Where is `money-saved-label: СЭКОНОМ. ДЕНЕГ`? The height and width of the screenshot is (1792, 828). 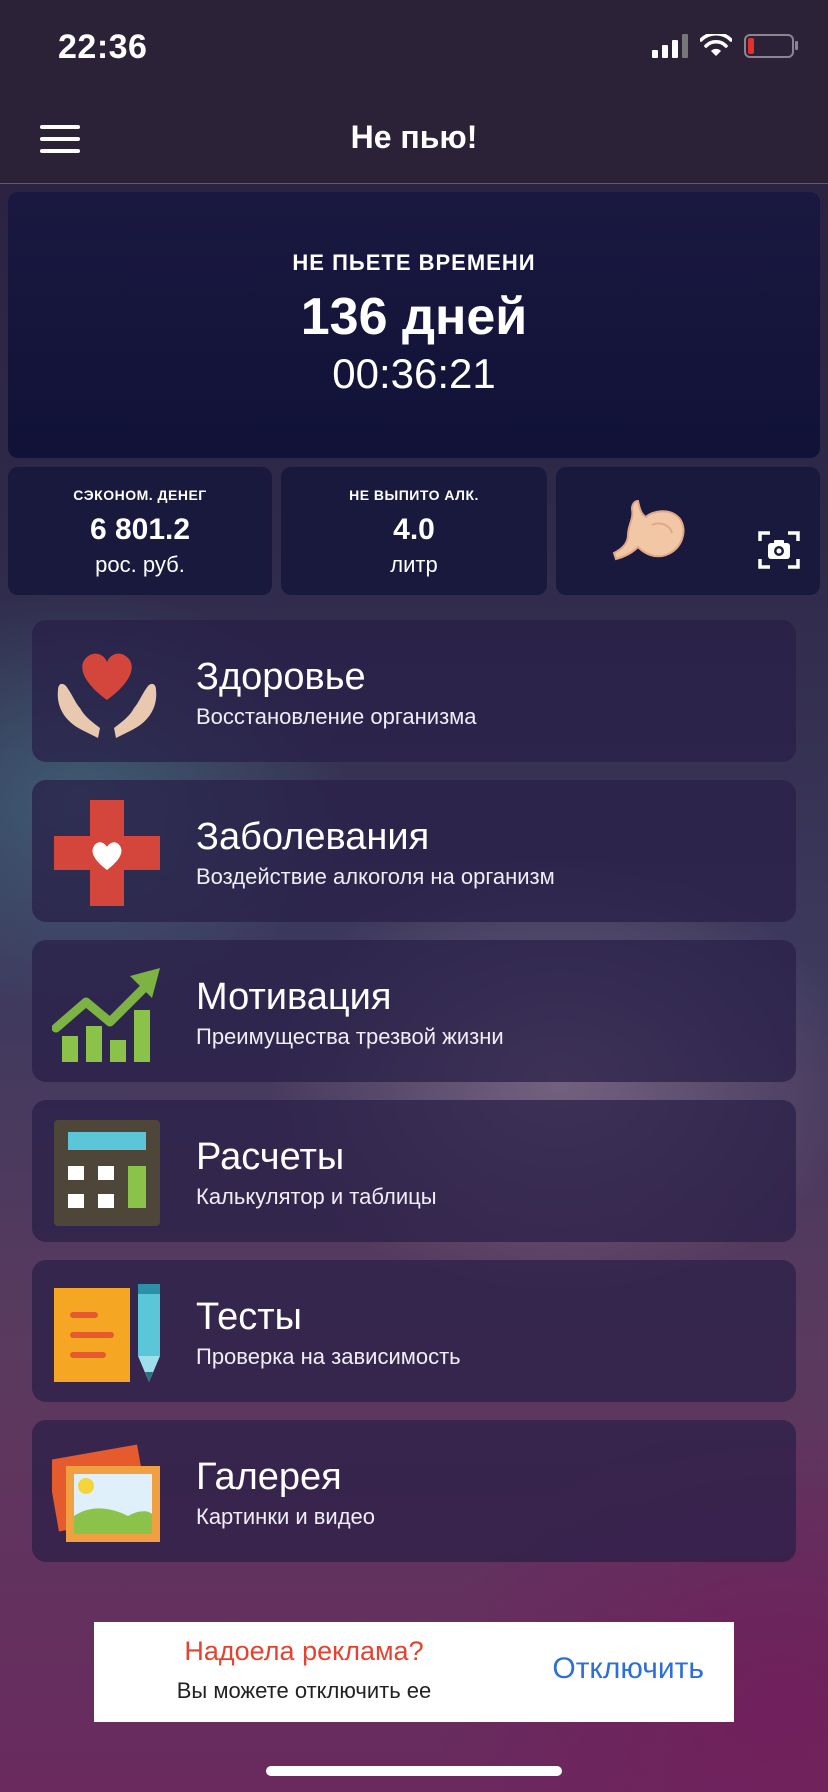 money-saved-label: СЭКОНОМ. ДЕНЕГ is located at coordinates (140, 495).